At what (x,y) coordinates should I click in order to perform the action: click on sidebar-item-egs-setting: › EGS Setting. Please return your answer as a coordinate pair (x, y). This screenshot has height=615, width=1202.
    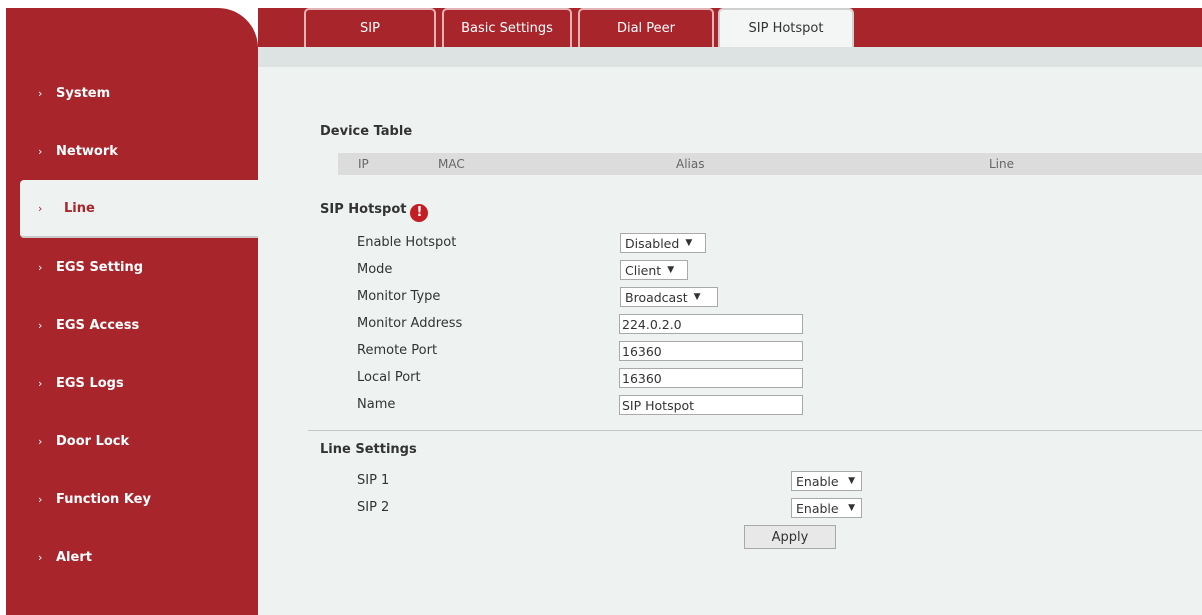
    Looking at the image, I should click on (132, 267).